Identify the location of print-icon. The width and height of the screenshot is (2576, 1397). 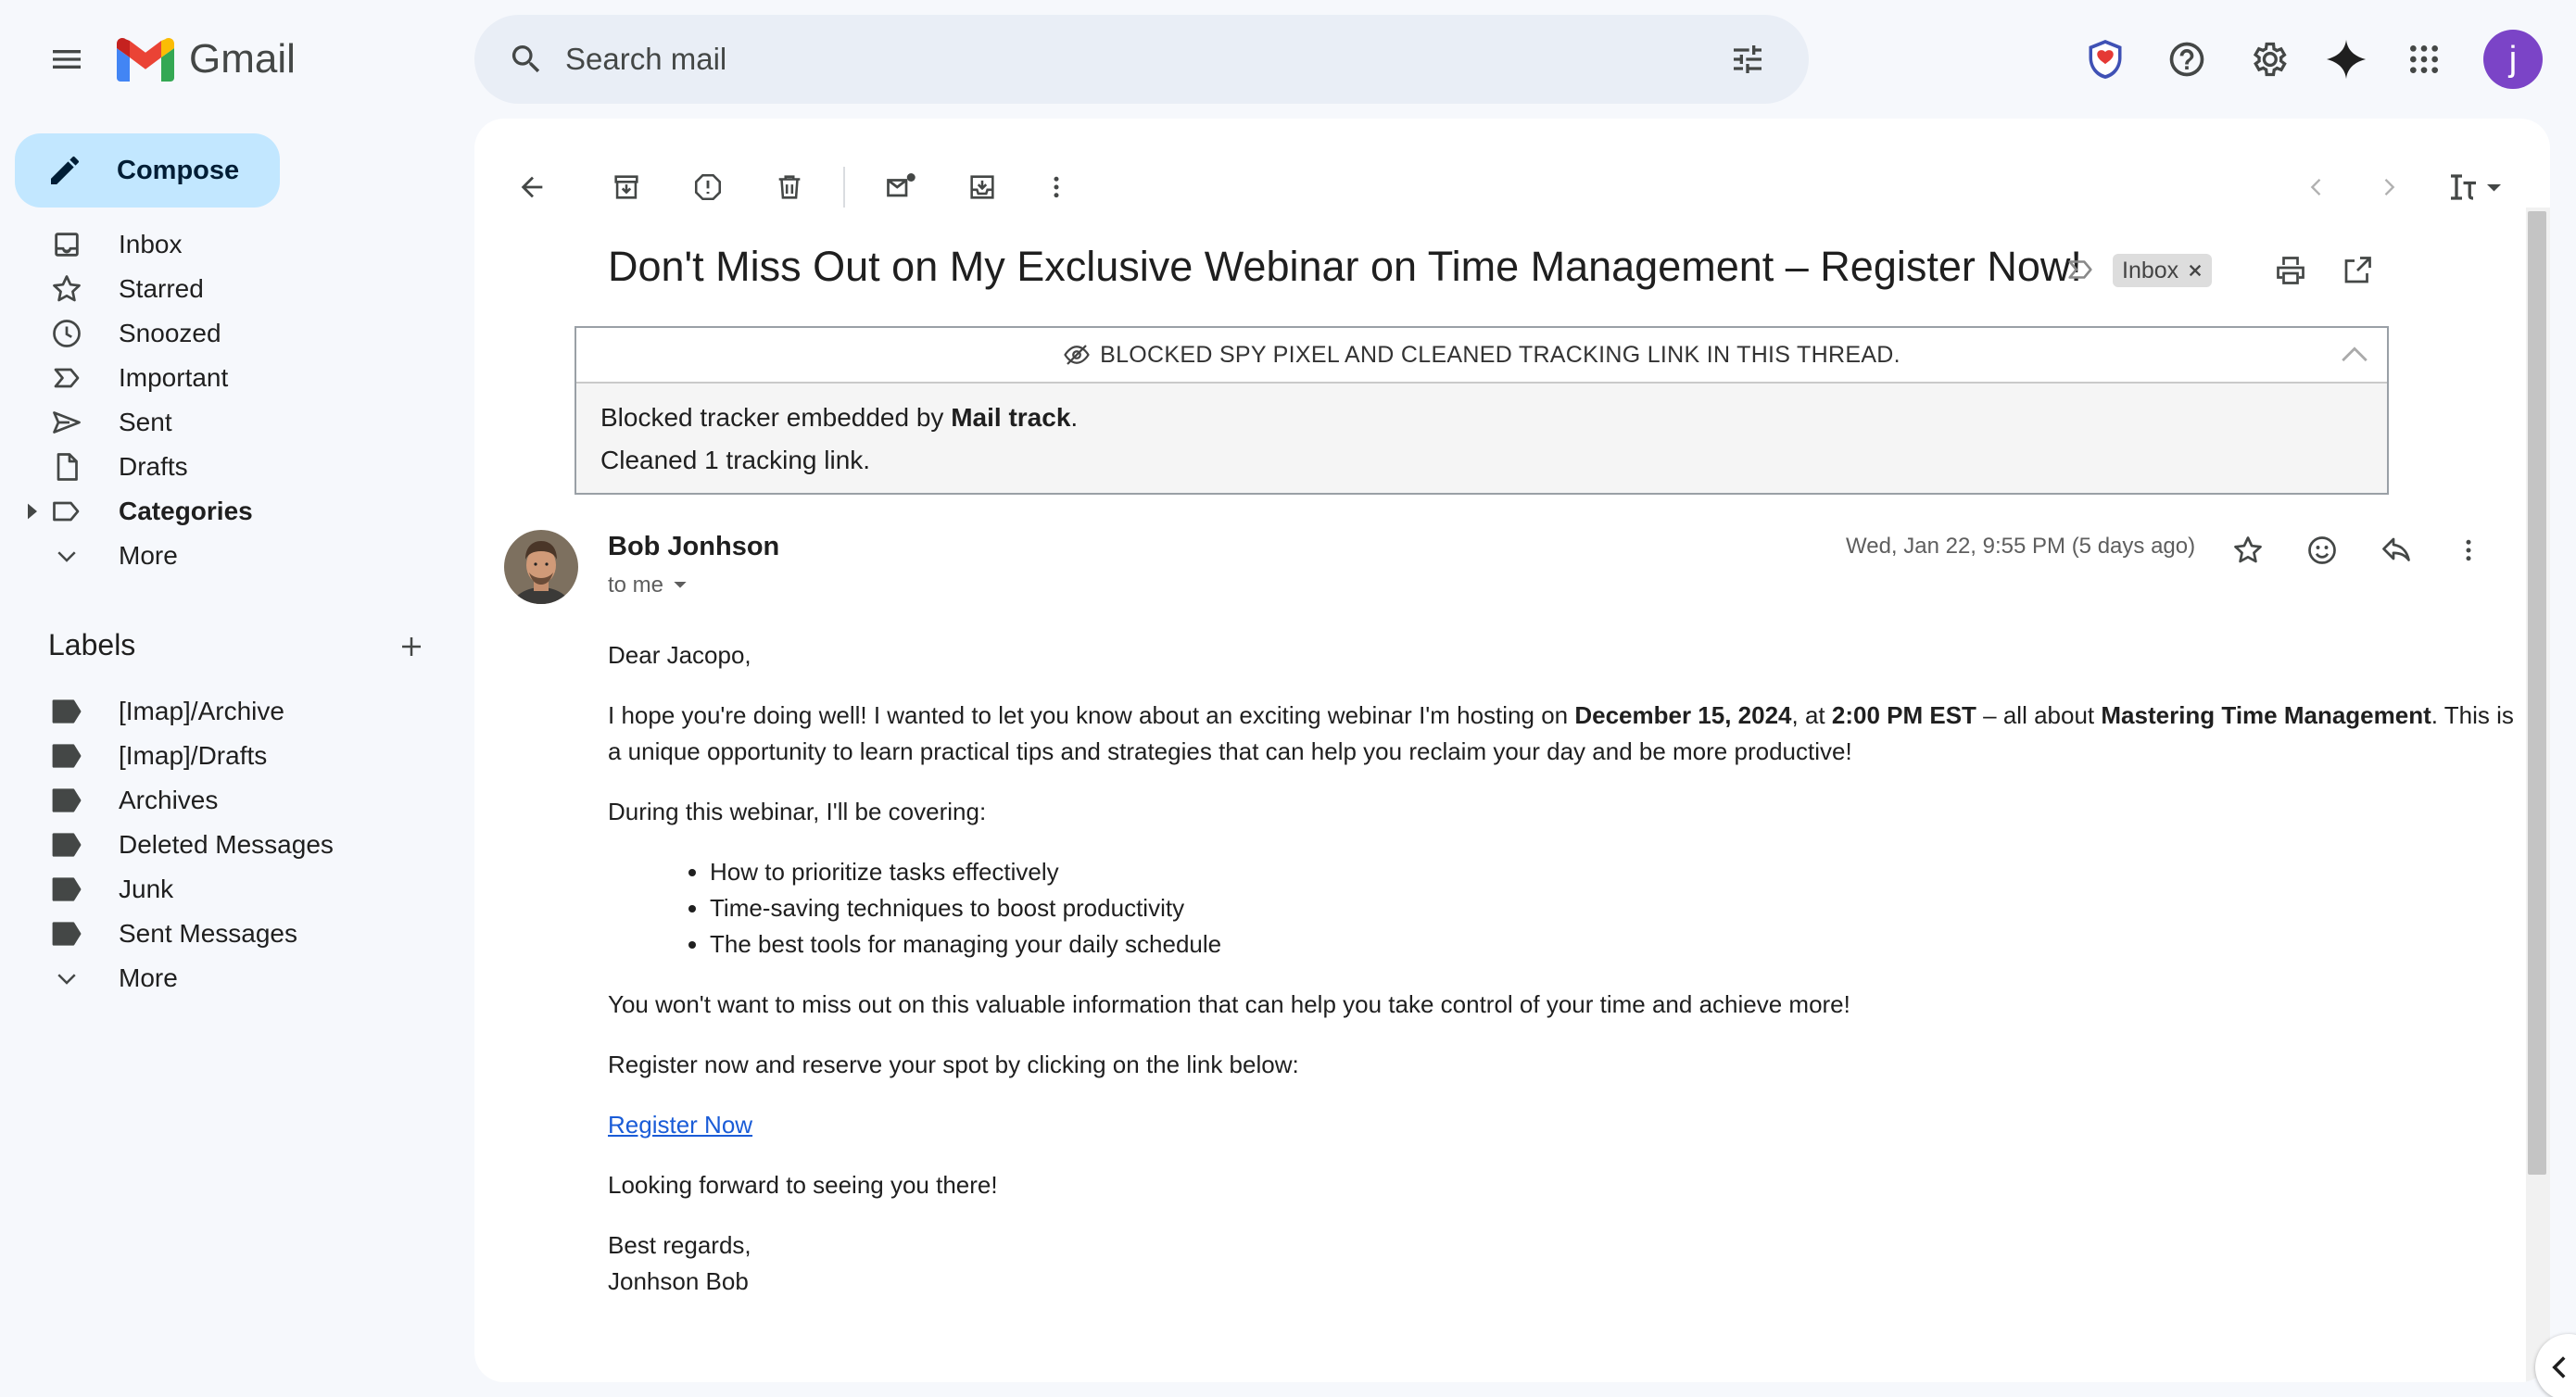
(2290, 270).